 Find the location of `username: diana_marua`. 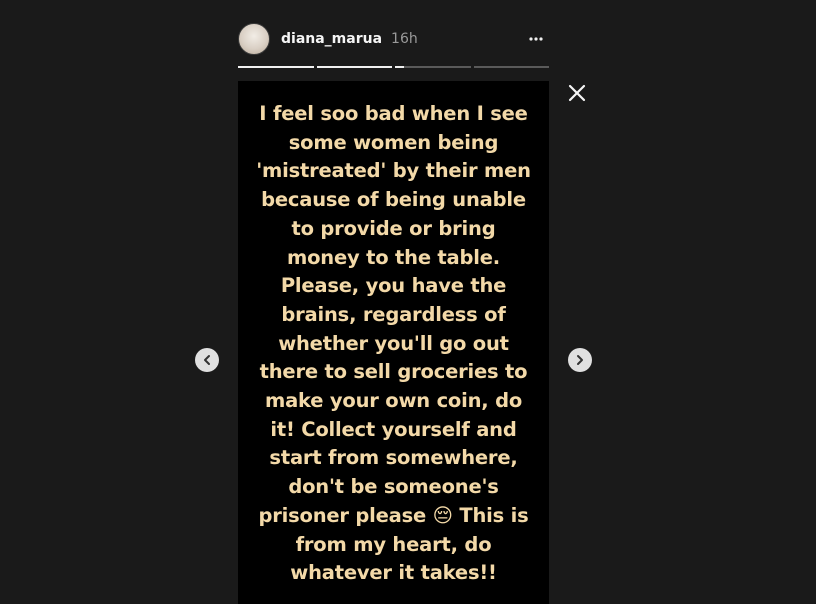

username: diana_marua is located at coordinates (331, 39).